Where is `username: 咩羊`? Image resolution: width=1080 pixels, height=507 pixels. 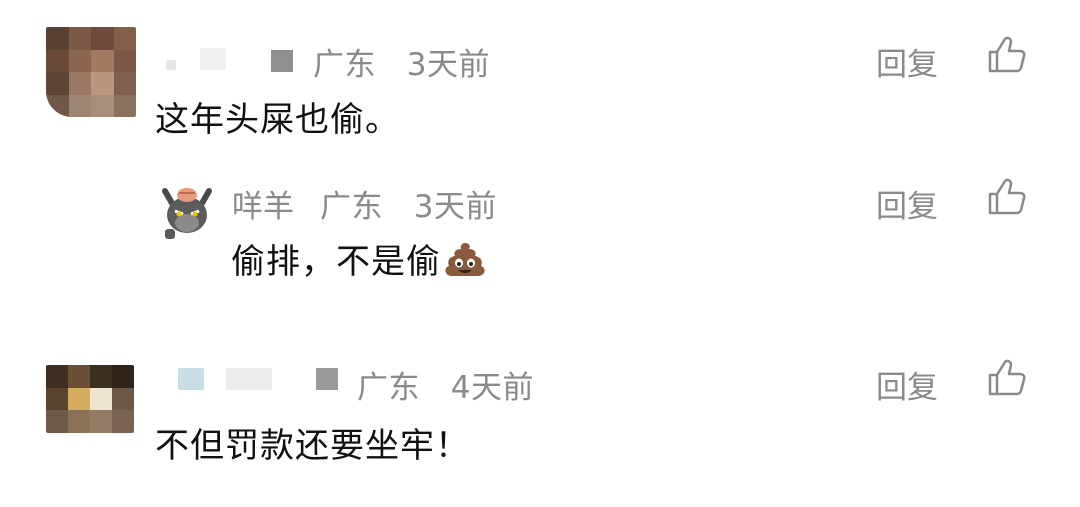 username: 咩羊 is located at coordinates (263, 203).